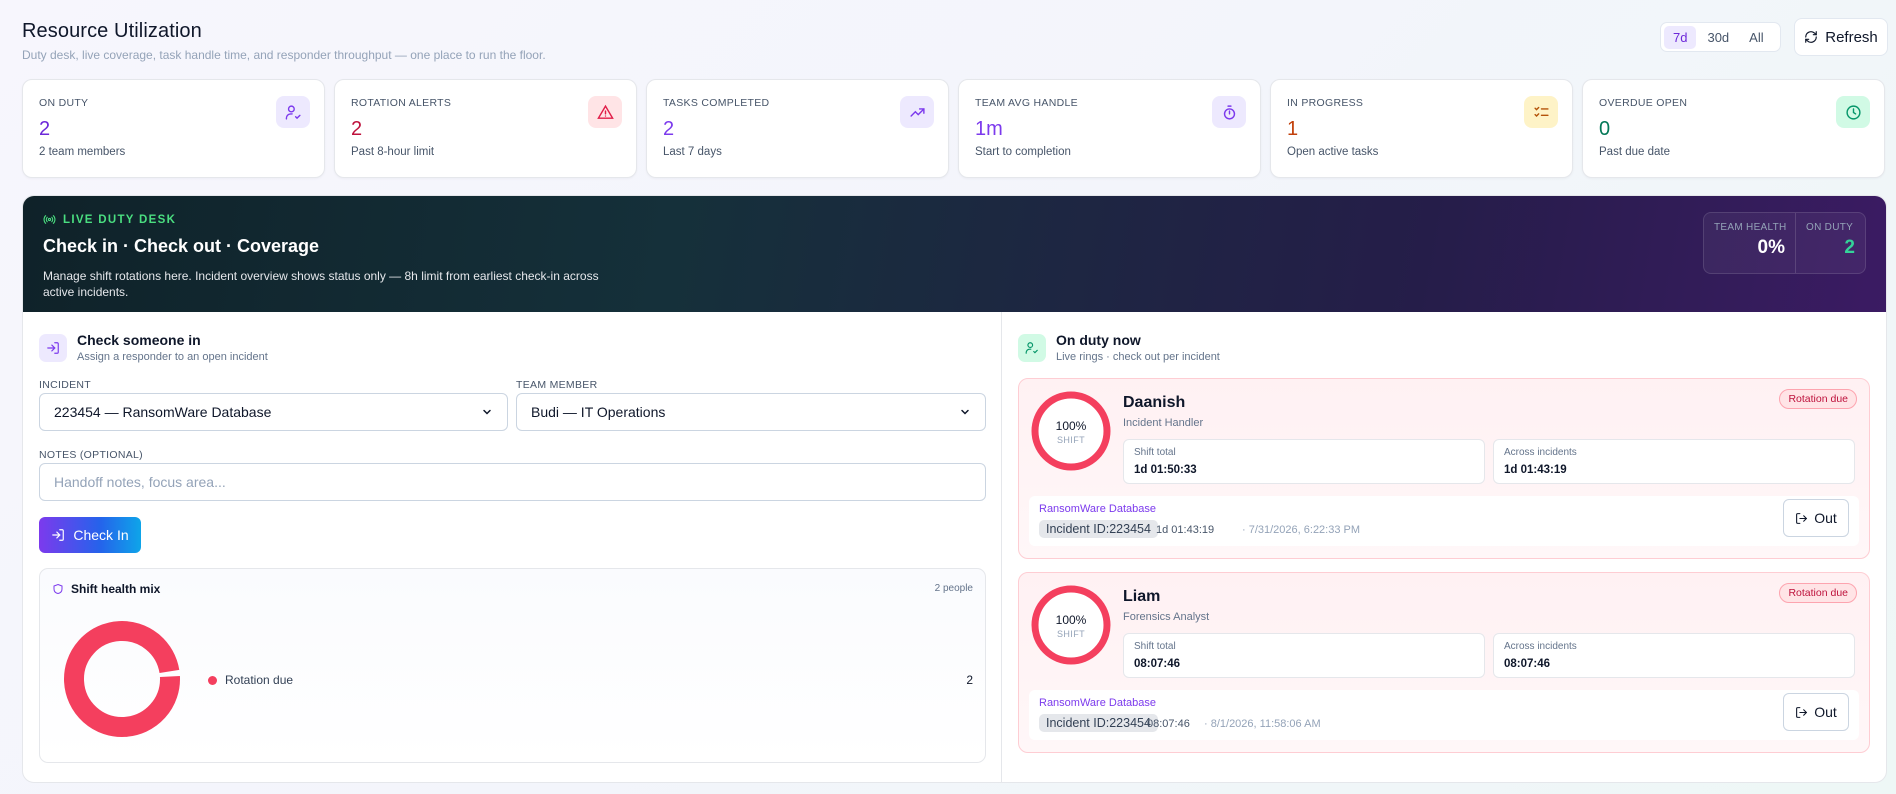 This screenshot has height=794, width=1896. What do you see at coordinates (598, 412) in the screenshot?
I see `team-member-select-value: Budi — IT Operations` at bounding box center [598, 412].